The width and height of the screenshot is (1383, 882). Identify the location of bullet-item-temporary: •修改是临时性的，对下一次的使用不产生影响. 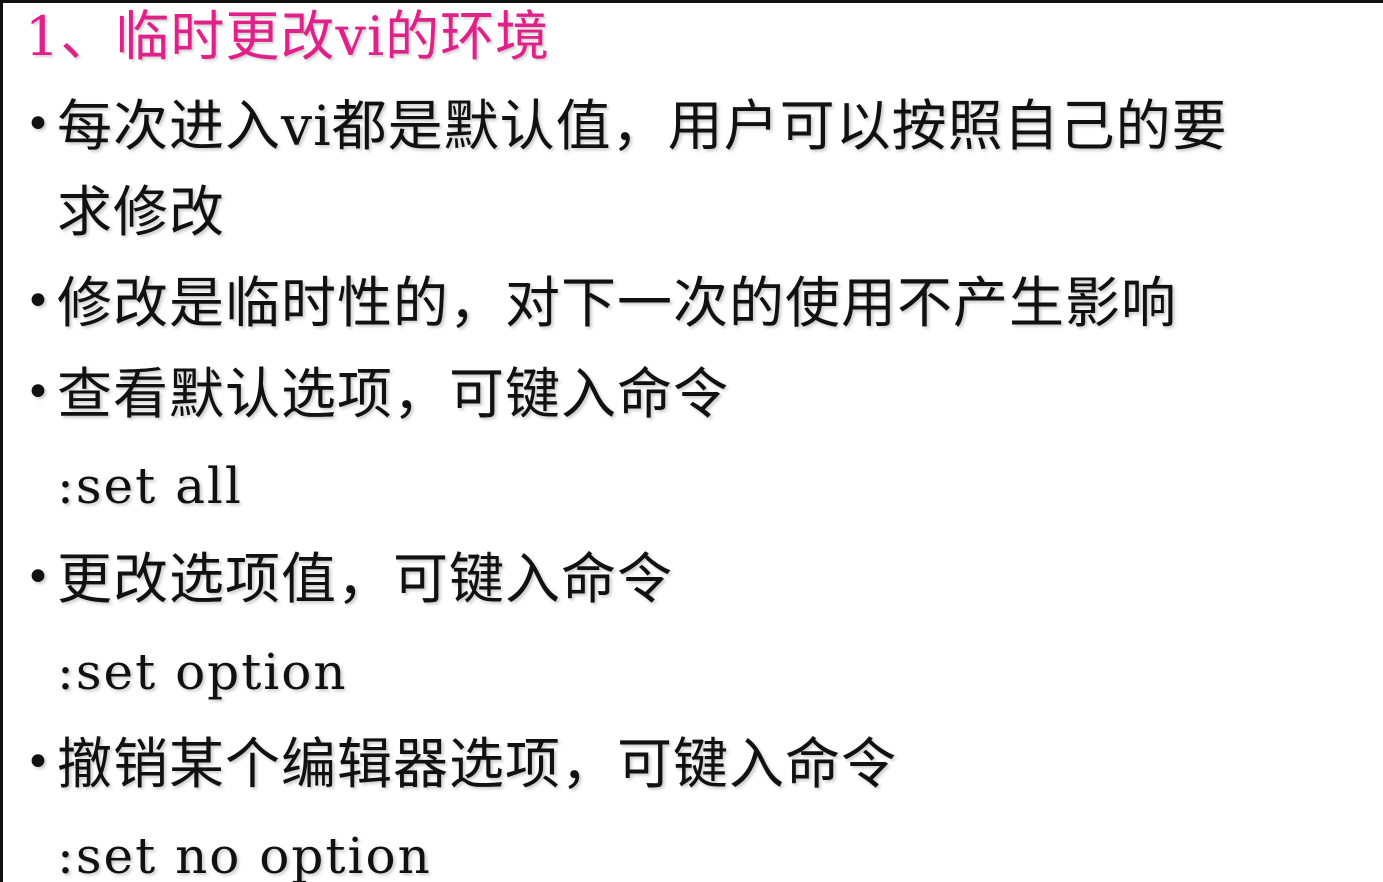
(601, 305).